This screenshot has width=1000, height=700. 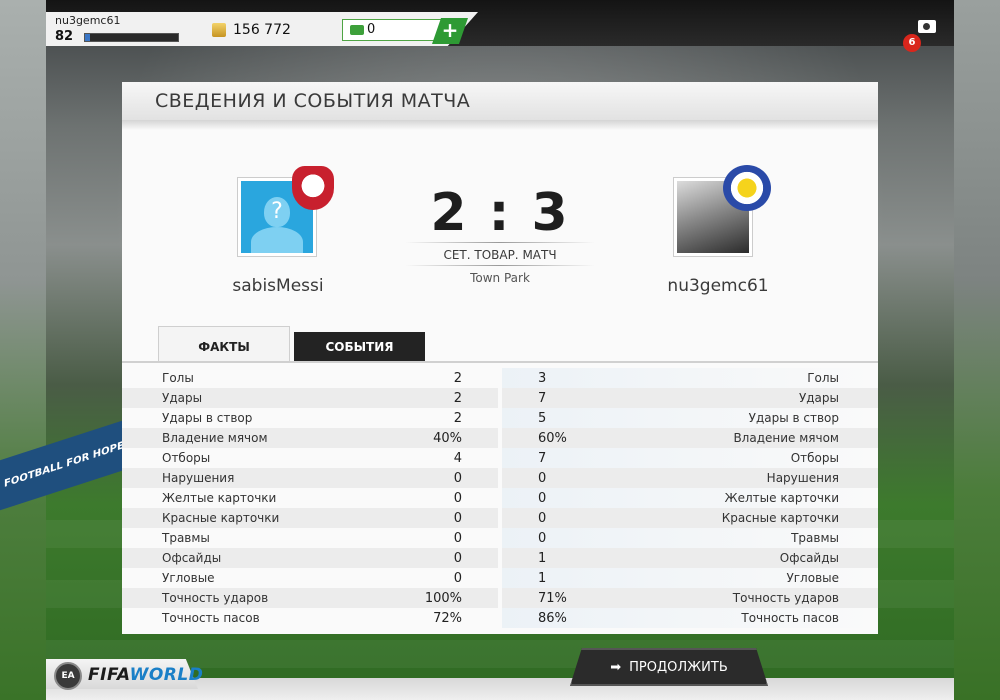 What do you see at coordinates (912, 43) in the screenshot?
I see `notification-badge: 6` at bounding box center [912, 43].